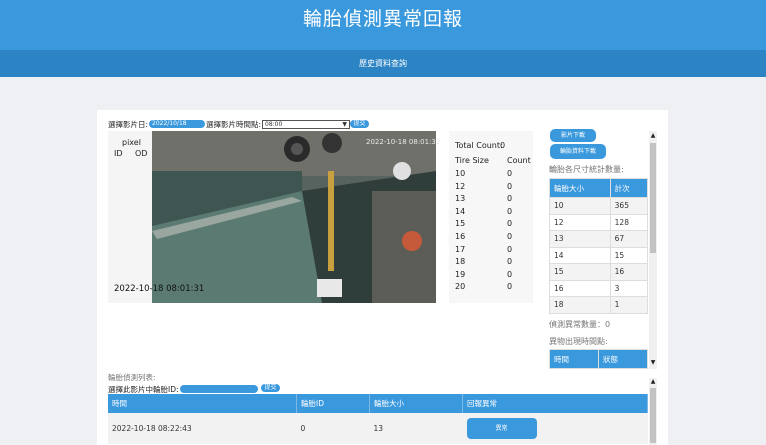  Describe the element at coordinates (628, 305) in the screenshot. I see `stat-count-cell: 1` at that location.